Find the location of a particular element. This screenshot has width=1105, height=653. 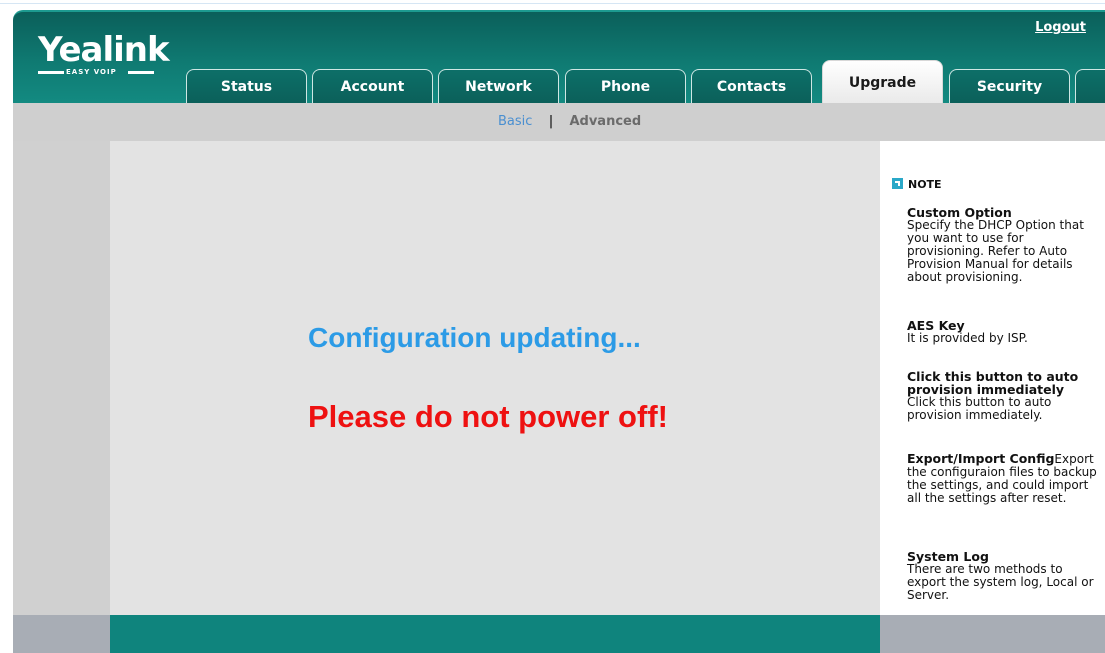

left-sidebar is located at coordinates (61, 378).